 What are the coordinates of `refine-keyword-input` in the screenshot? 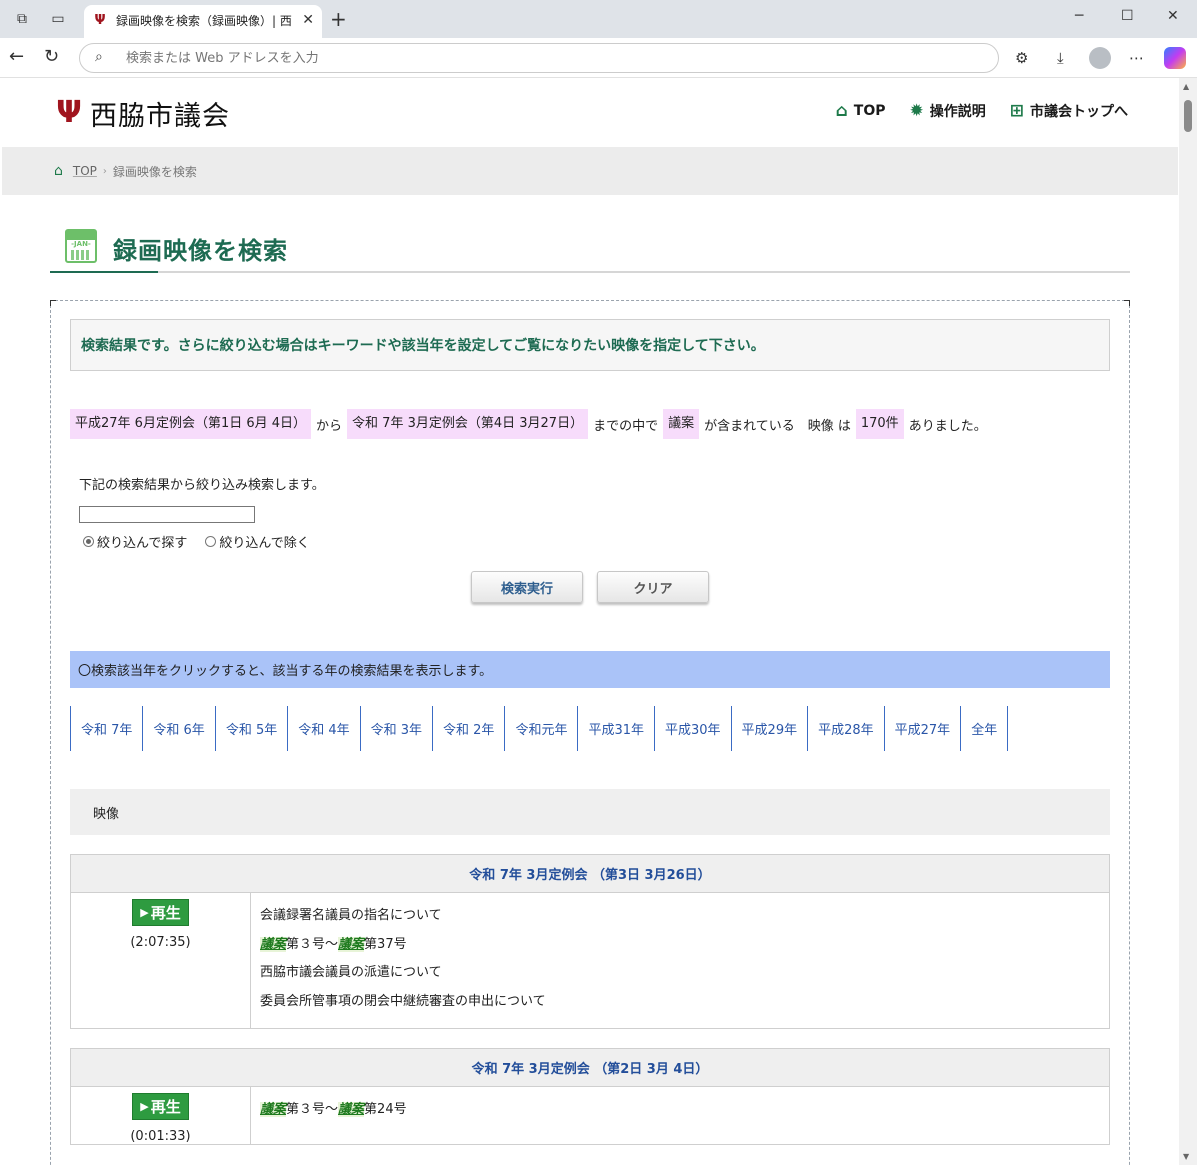 It's located at (167, 514).